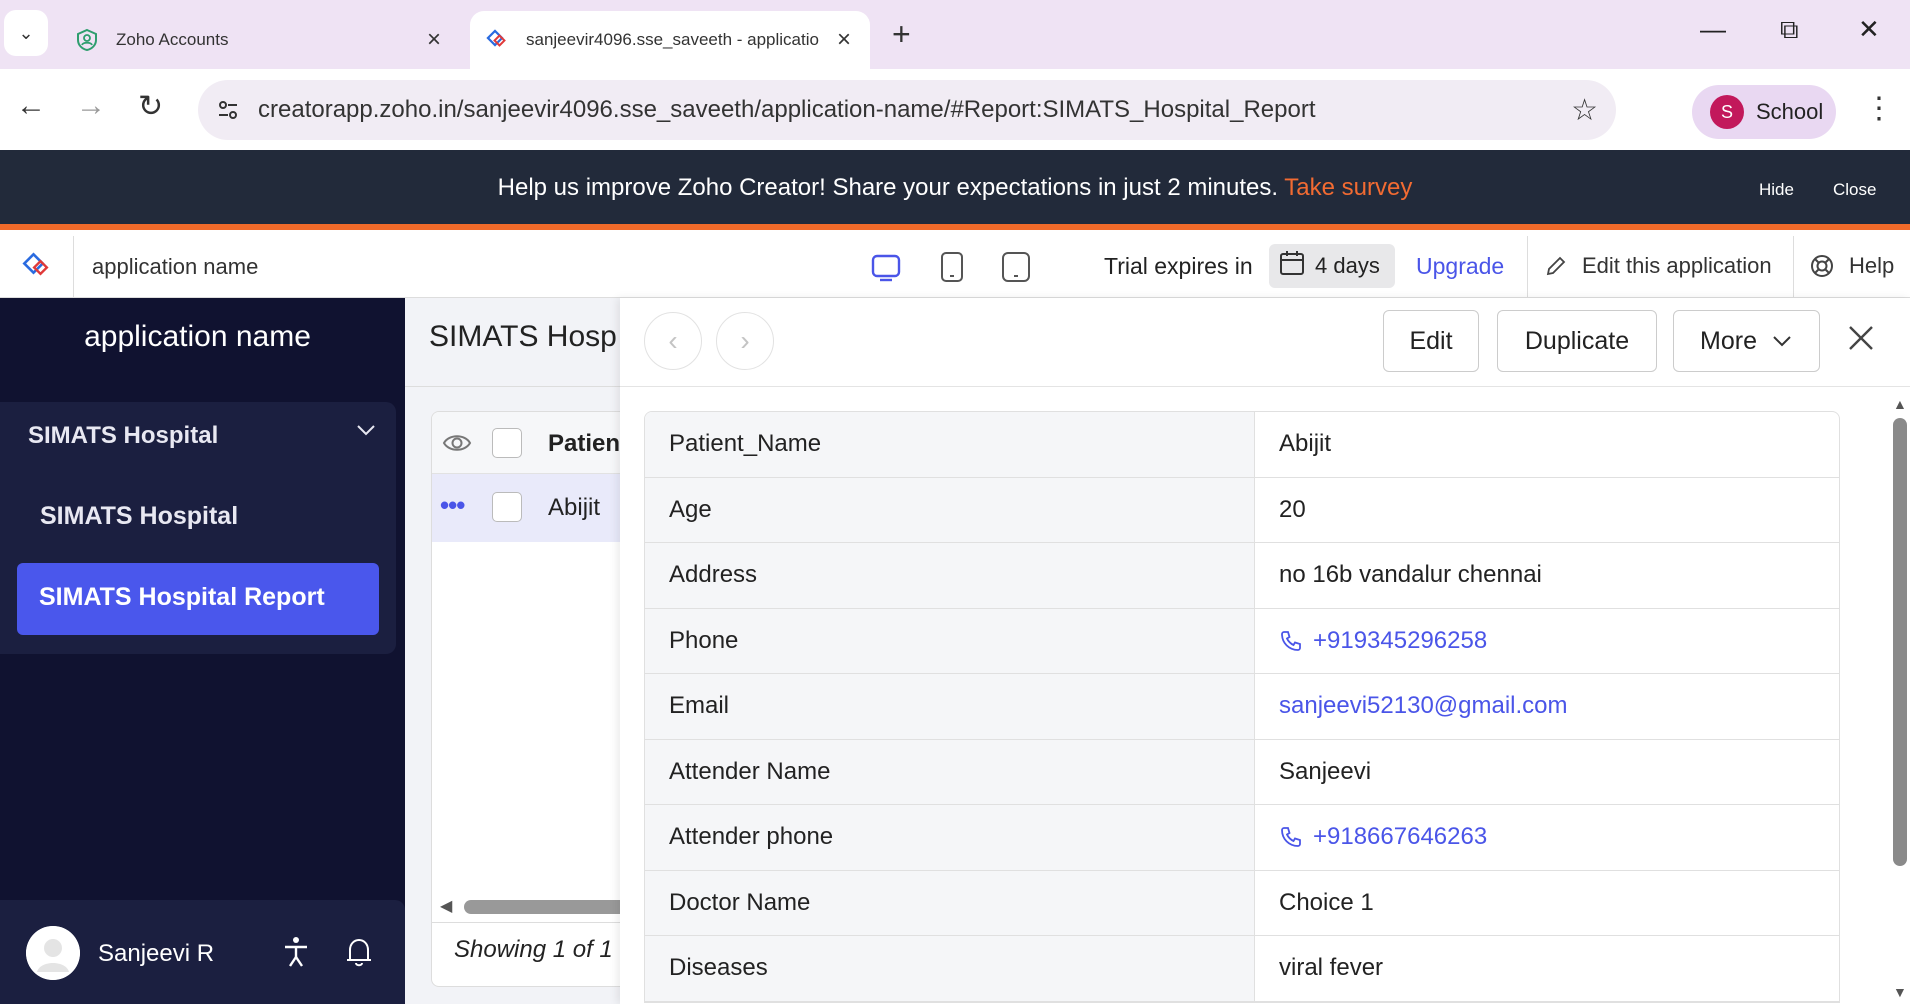 This screenshot has width=1910, height=1004. What do you see at coordinates (1556, 266) in the screenshot?
I see `pencil-icon` at bounding box center [1556, 266].